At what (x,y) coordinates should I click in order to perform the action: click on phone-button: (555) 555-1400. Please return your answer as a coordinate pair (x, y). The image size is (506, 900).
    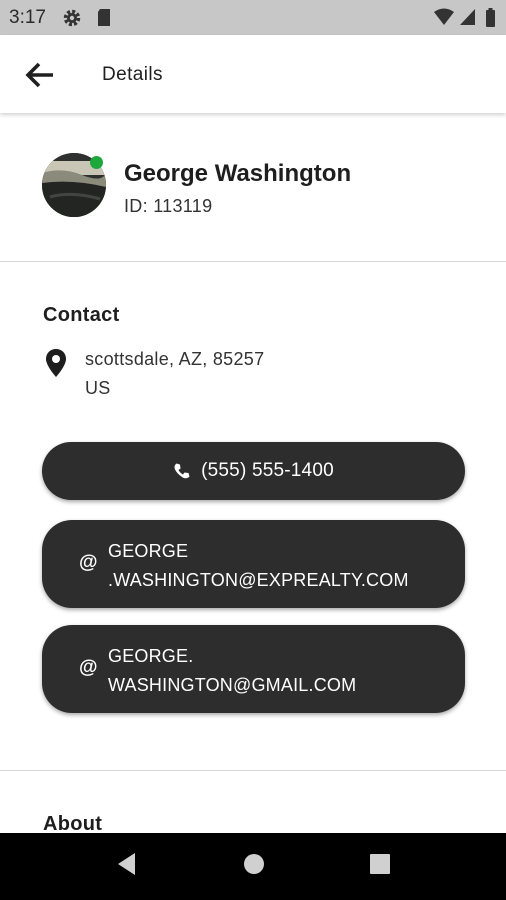
    Looking at the image, I should click on (253, 471).